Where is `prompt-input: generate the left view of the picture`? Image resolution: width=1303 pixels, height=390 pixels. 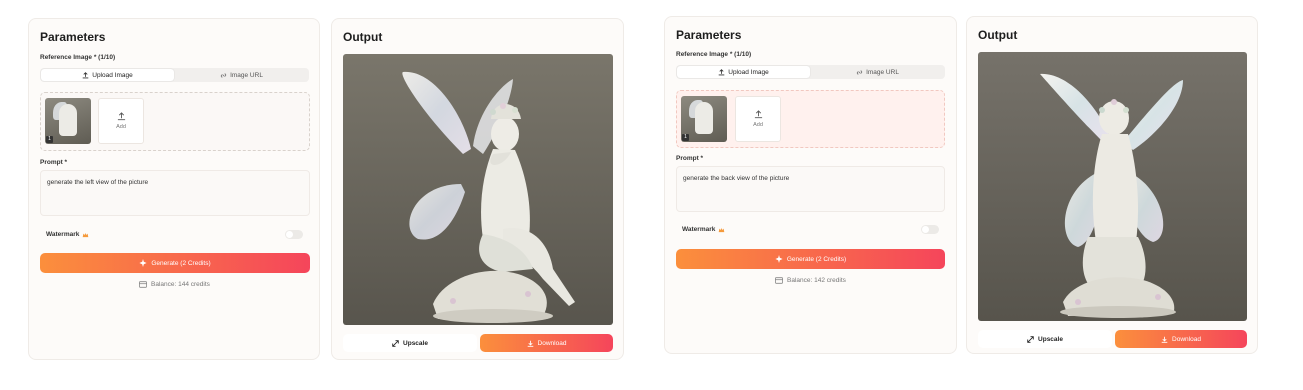 prompt-input: generate the left view of the picture is located at coordinates (175, 193).